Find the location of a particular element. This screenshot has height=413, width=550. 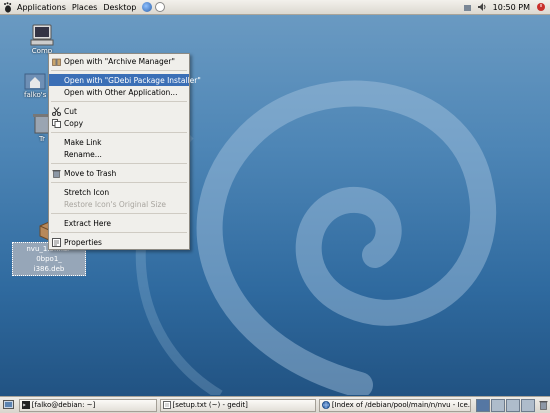

trash-label: Tr is located at coordinates (42, 139).